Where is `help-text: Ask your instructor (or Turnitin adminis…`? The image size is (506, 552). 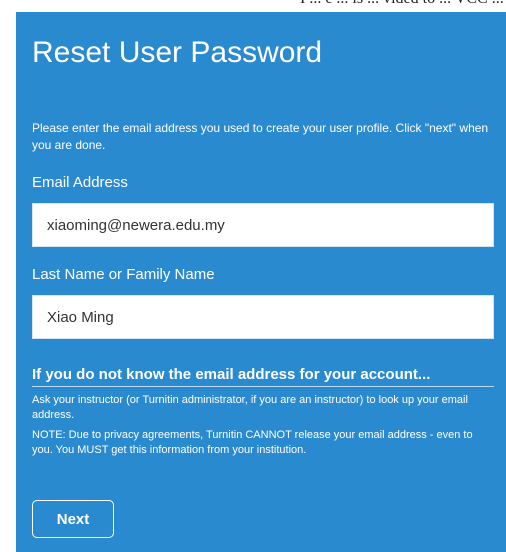 help-text: Ask your instructor (or Turnitin adminis… is located at coordinates (250, 407).